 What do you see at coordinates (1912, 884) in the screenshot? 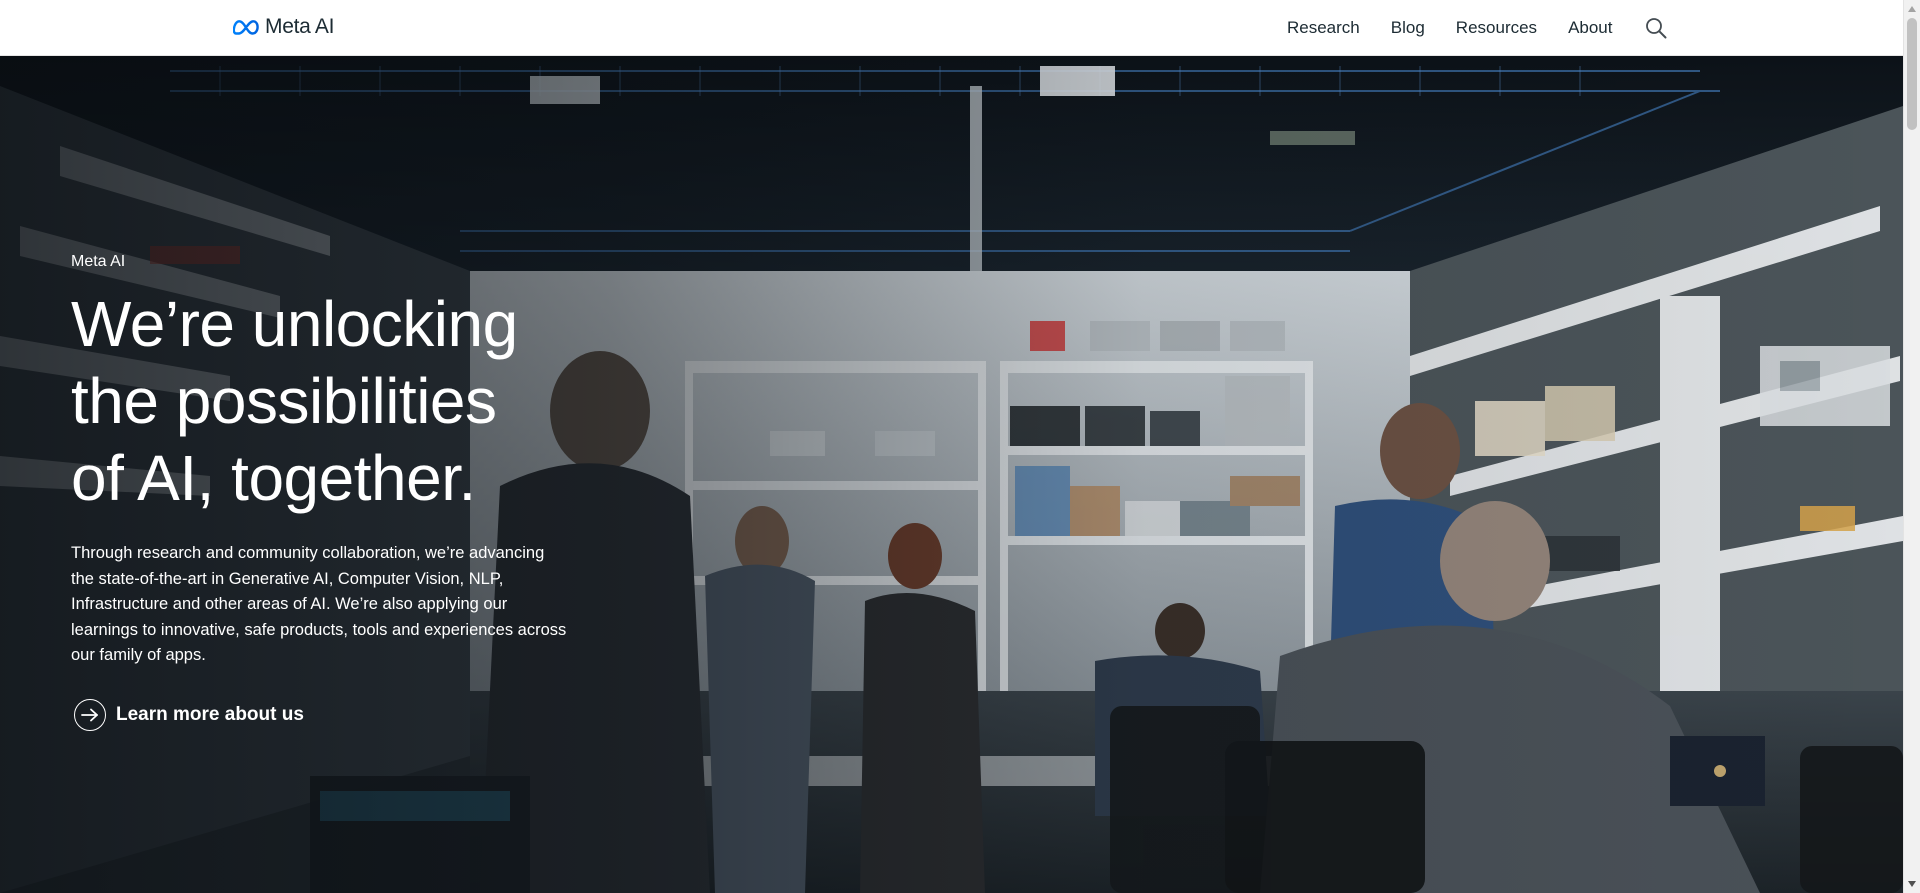
I see `scroll-down-icon` at bounding box center [1912, 884].